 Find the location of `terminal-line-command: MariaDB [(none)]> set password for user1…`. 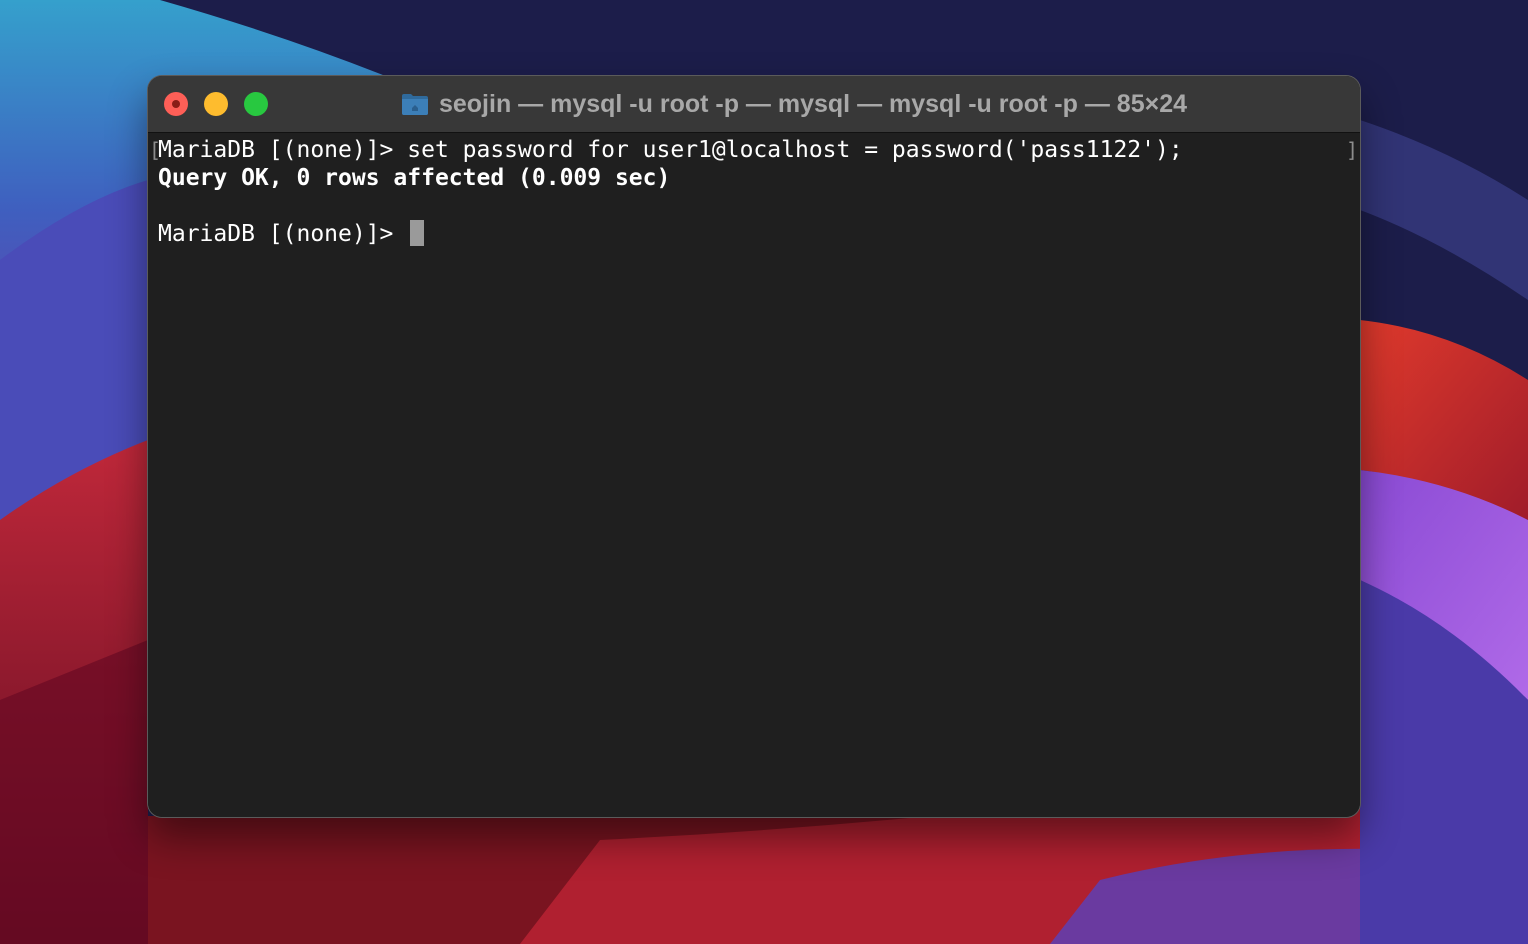

terminal-line-command: MariaDB [(none)]> set password for user1… is located at coordinates (670, 150).